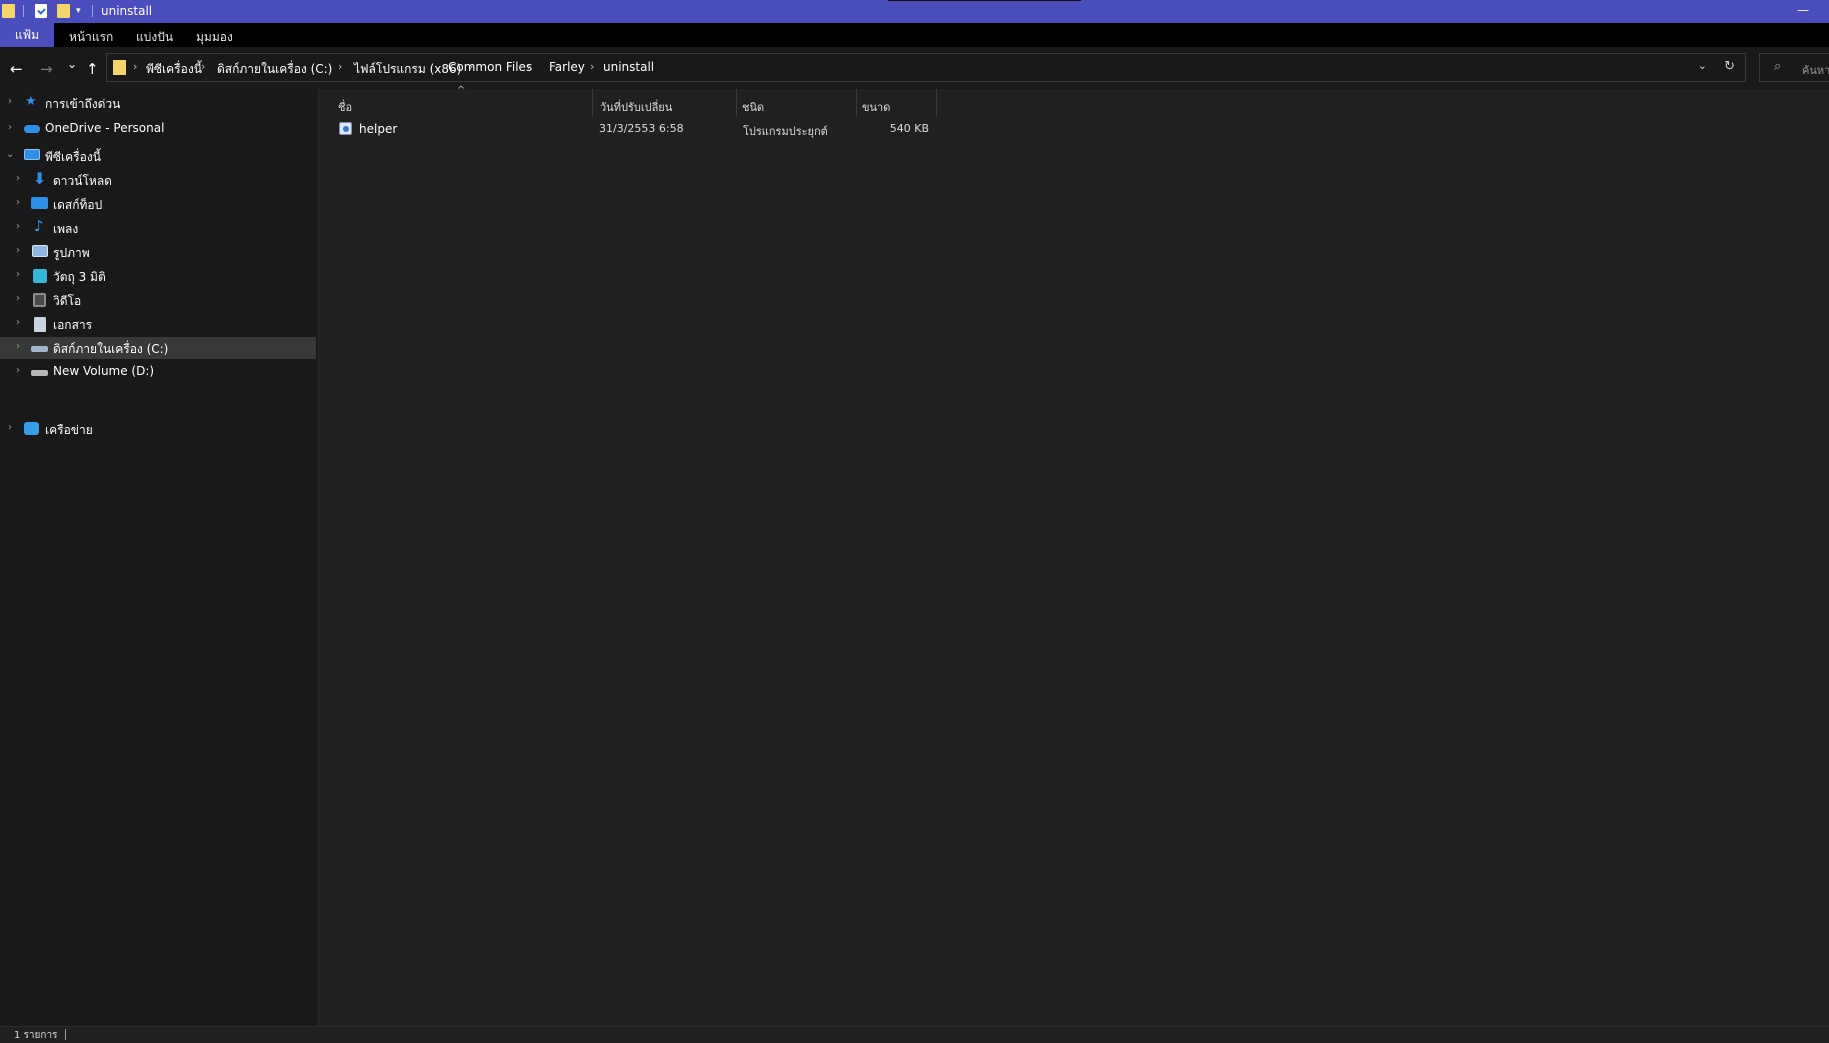  Describe the element at coordinates (73, 325) in the screenshot. I see `sidebar-item-label: เอกสาร` at that location.